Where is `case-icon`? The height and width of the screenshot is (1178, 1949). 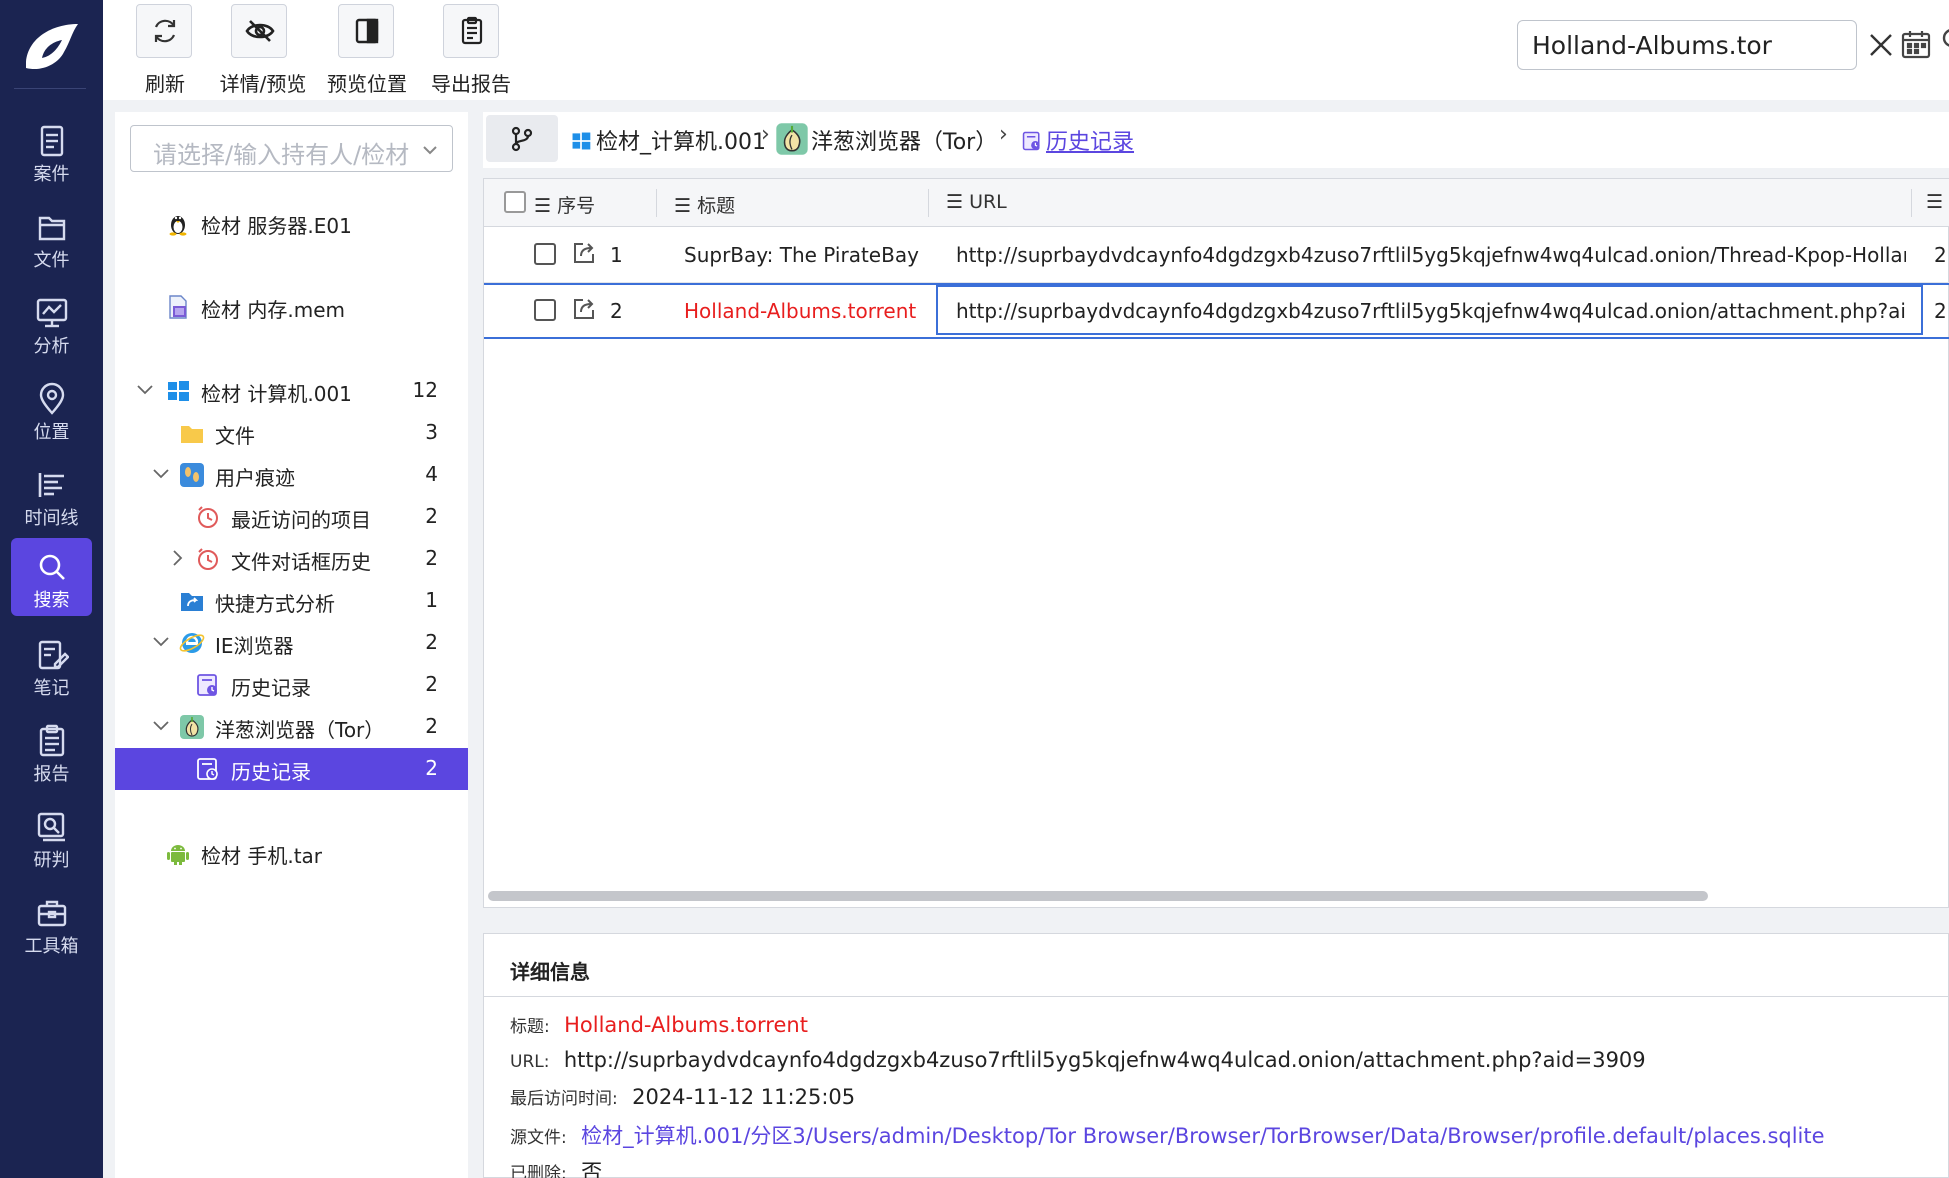
case-icon is located at coordinates (51, 141).